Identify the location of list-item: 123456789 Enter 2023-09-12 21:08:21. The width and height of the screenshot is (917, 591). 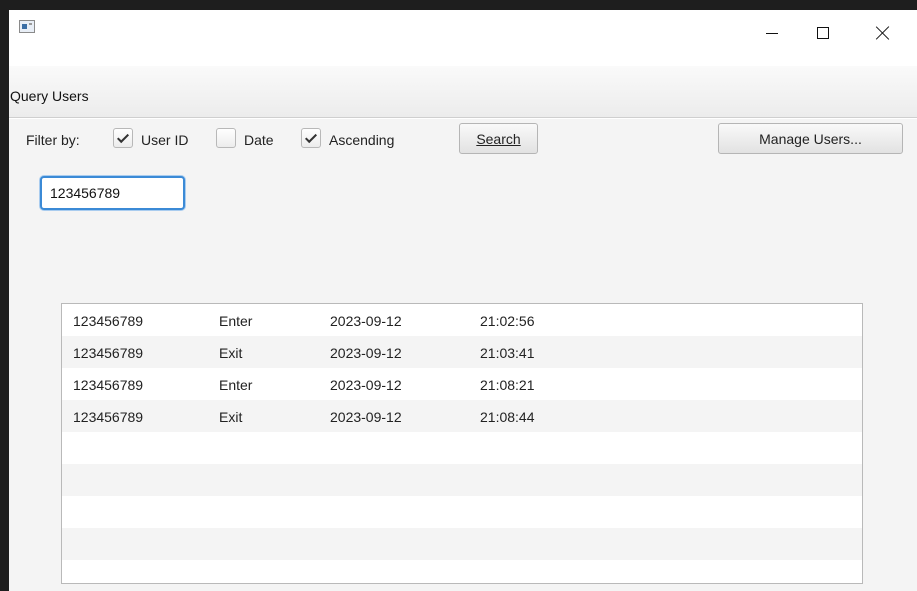
(462, 384).